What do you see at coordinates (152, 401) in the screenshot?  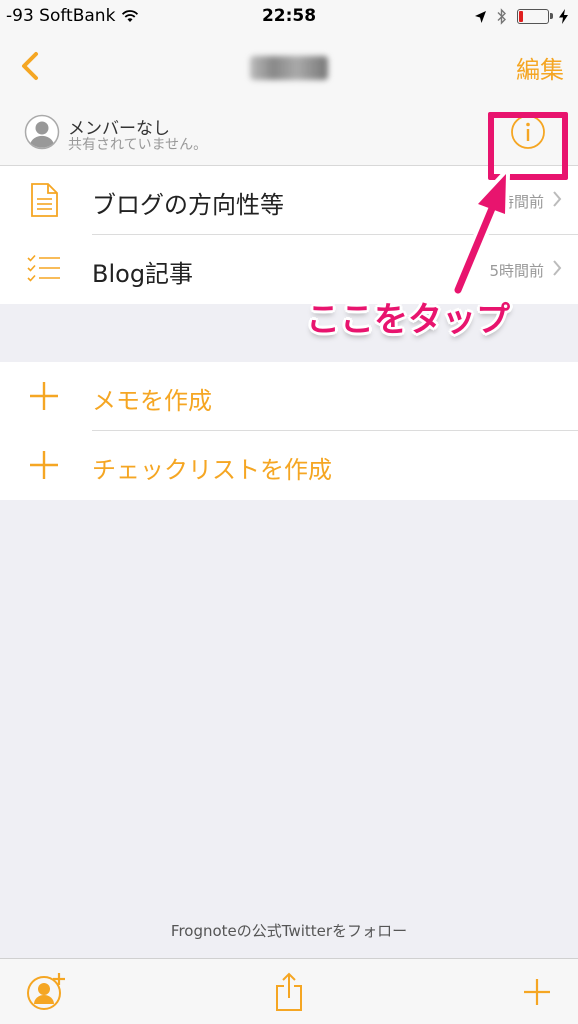 I see `create-memo-label: メモを作成` at bounding box center [152, 401].